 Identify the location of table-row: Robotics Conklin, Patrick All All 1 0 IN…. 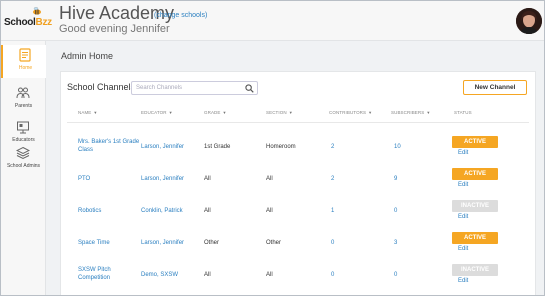
(299, 216).